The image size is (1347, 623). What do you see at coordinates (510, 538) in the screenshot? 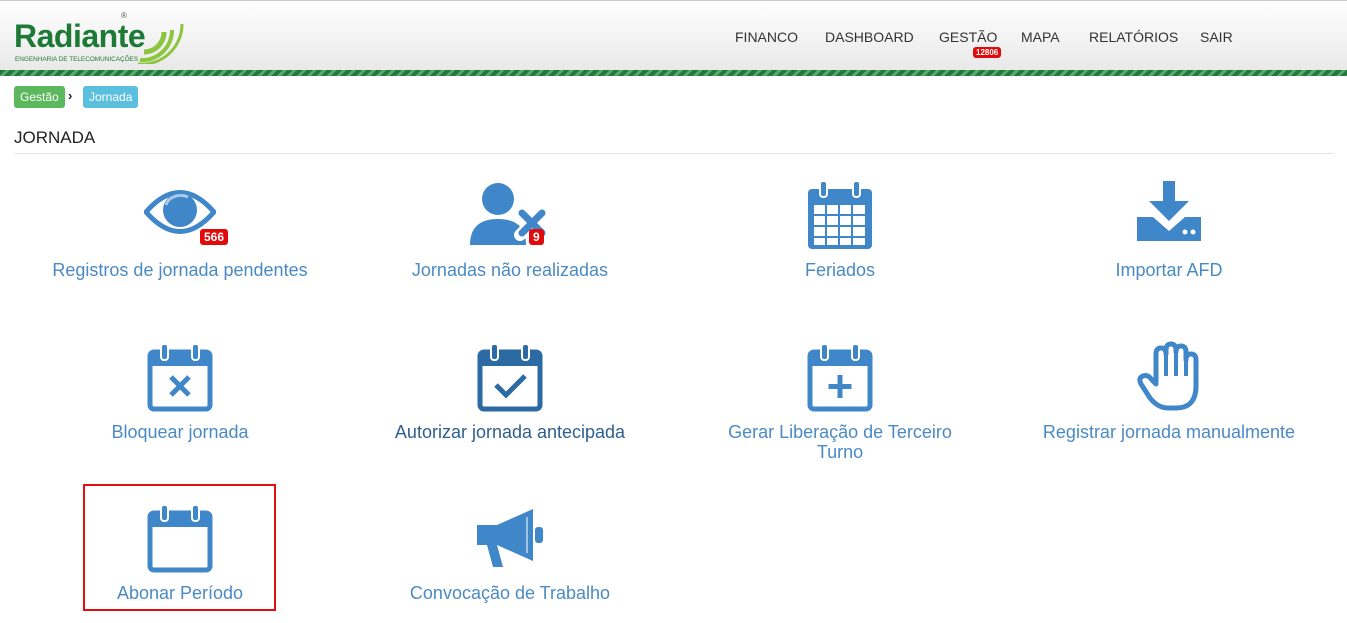
I see `megaphone-icon` at bounding box center [510, 538].